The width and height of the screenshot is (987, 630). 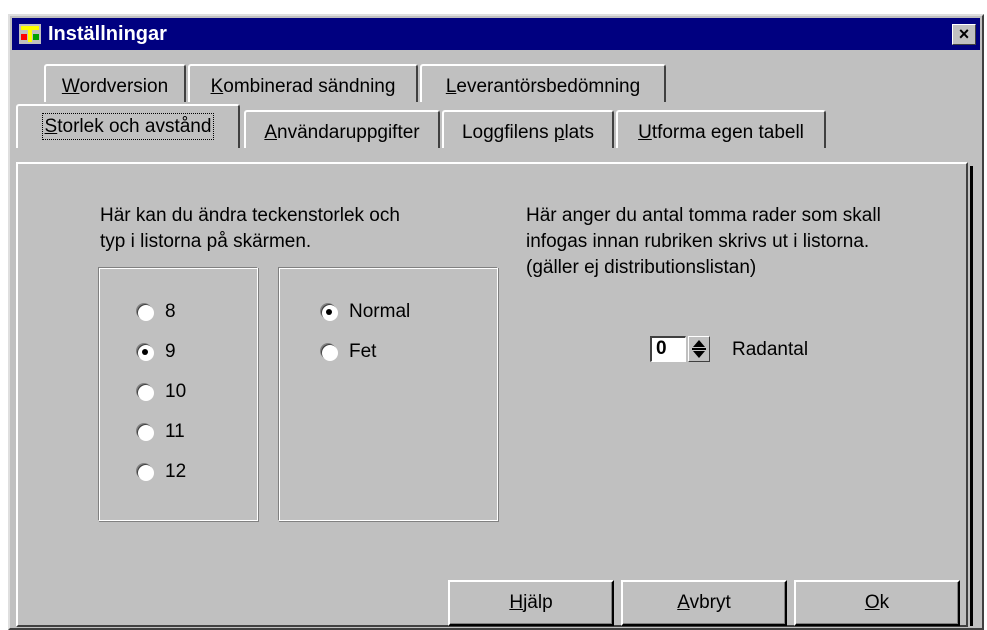 I want to click on tab-storlek-och-avstand: Storlek och avstånd, so click(x=128, y=126).